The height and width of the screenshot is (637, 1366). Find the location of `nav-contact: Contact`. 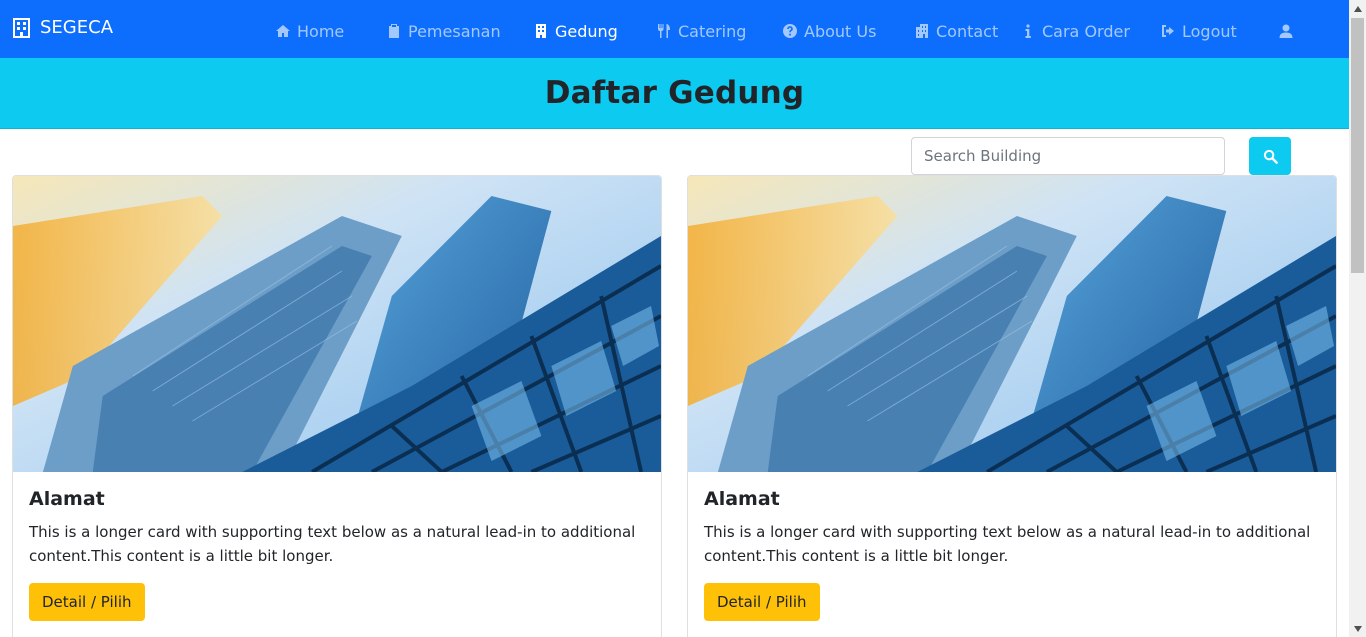

nav-contact: Contact is located at coordinates (956, 31).